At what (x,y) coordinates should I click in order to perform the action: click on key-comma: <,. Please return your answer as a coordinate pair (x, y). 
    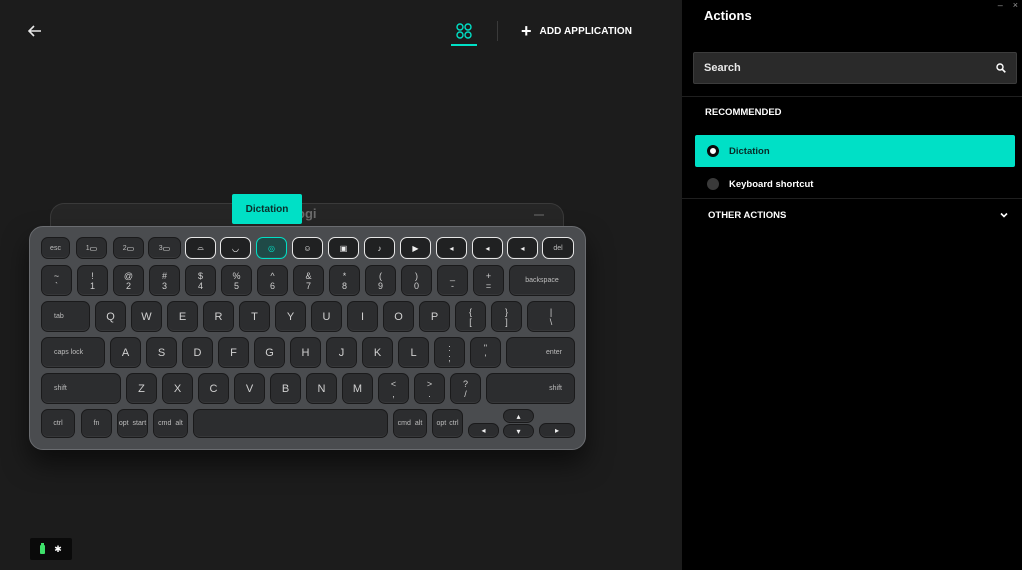
    Looking at the image, I should click on (393, 388).